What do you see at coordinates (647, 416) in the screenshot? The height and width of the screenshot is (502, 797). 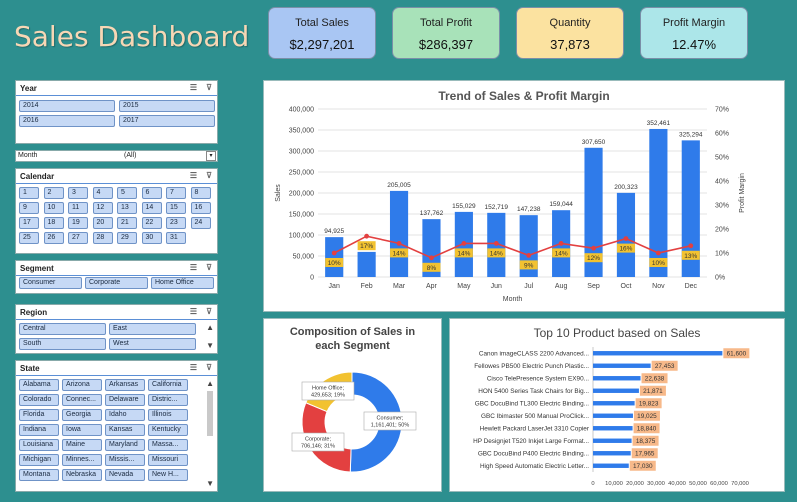 I see `product-value-label: 19,025` at bounding box center [647, 416].